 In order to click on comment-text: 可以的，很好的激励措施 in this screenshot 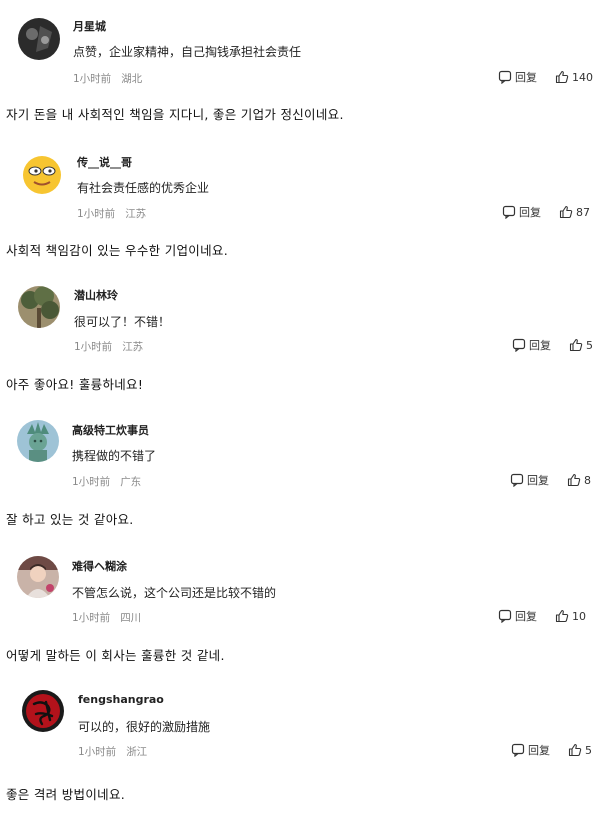, I will do `click(144, 727)`.